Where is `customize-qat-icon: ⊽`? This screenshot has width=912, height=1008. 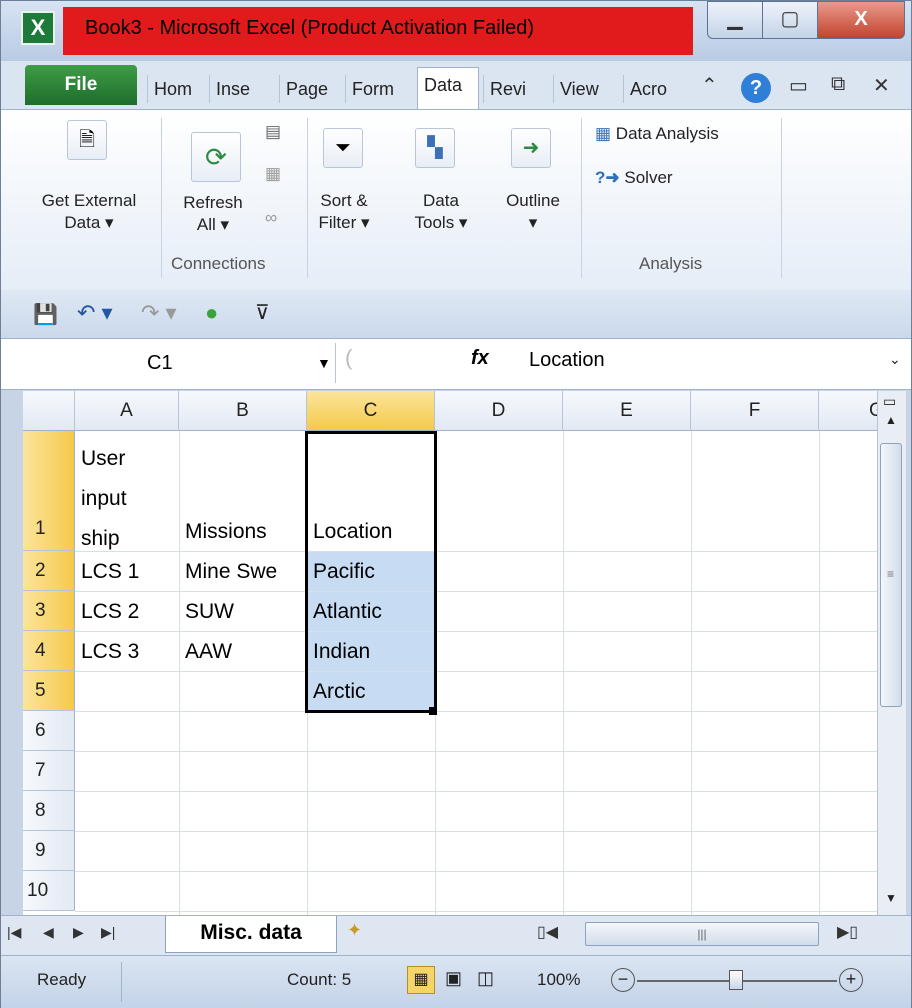
customize-qat-icon: ⊽ is located at coordinates (262, 312).